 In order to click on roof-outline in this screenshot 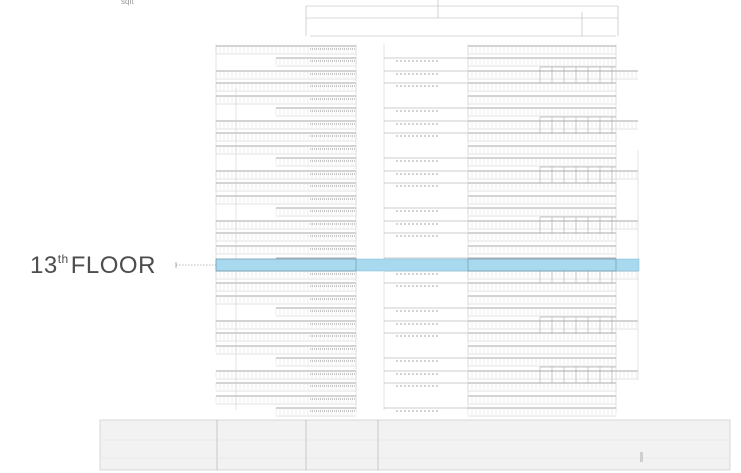, I will do `click(462, 18)`.